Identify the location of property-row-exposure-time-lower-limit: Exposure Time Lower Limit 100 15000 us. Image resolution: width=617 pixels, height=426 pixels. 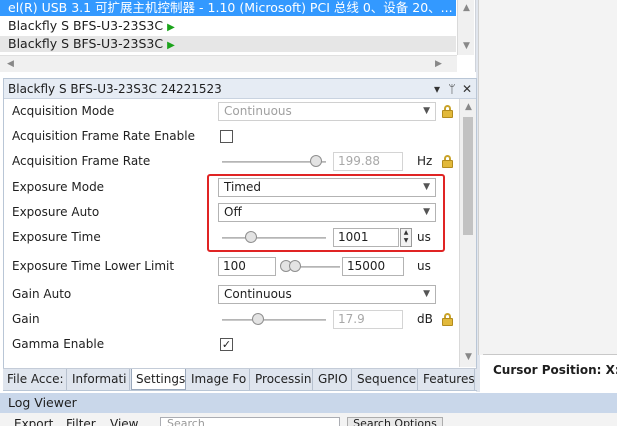
(232, 266).